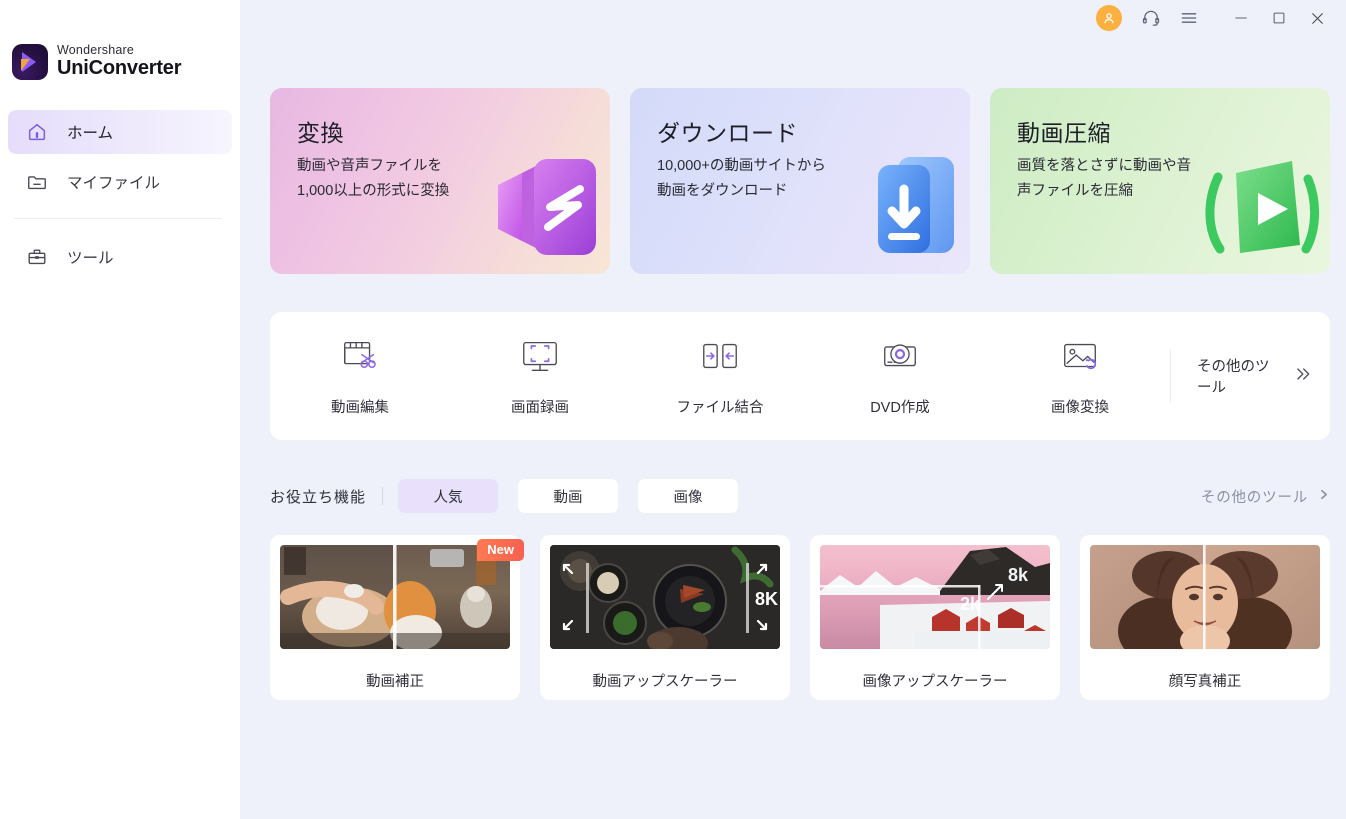  I want to click on brand-main-text: UniConverter, so click(119, 67).